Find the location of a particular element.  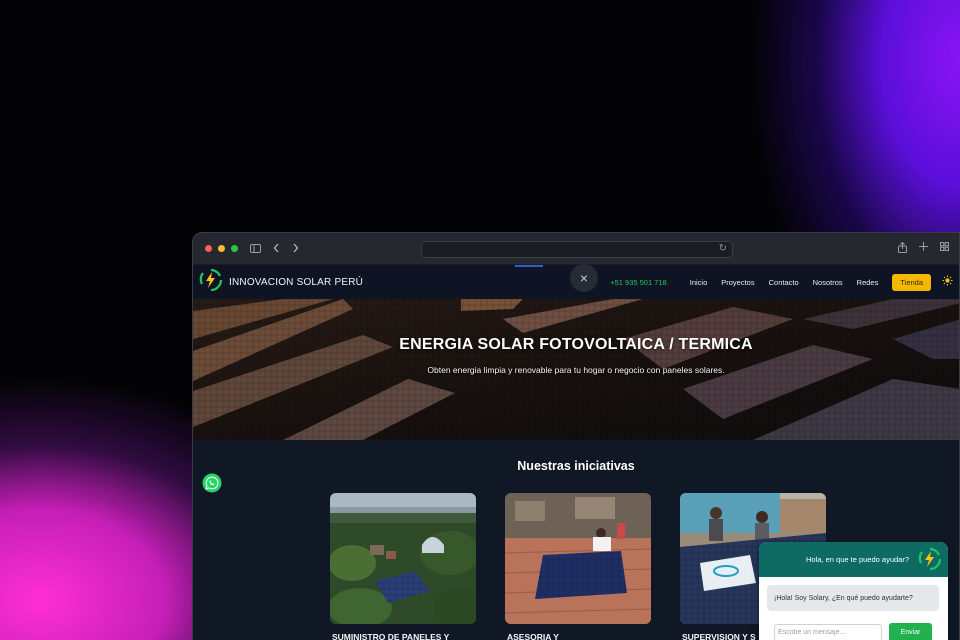

phone-link: +51 935 501 718 is located at coordinates (638, 282).